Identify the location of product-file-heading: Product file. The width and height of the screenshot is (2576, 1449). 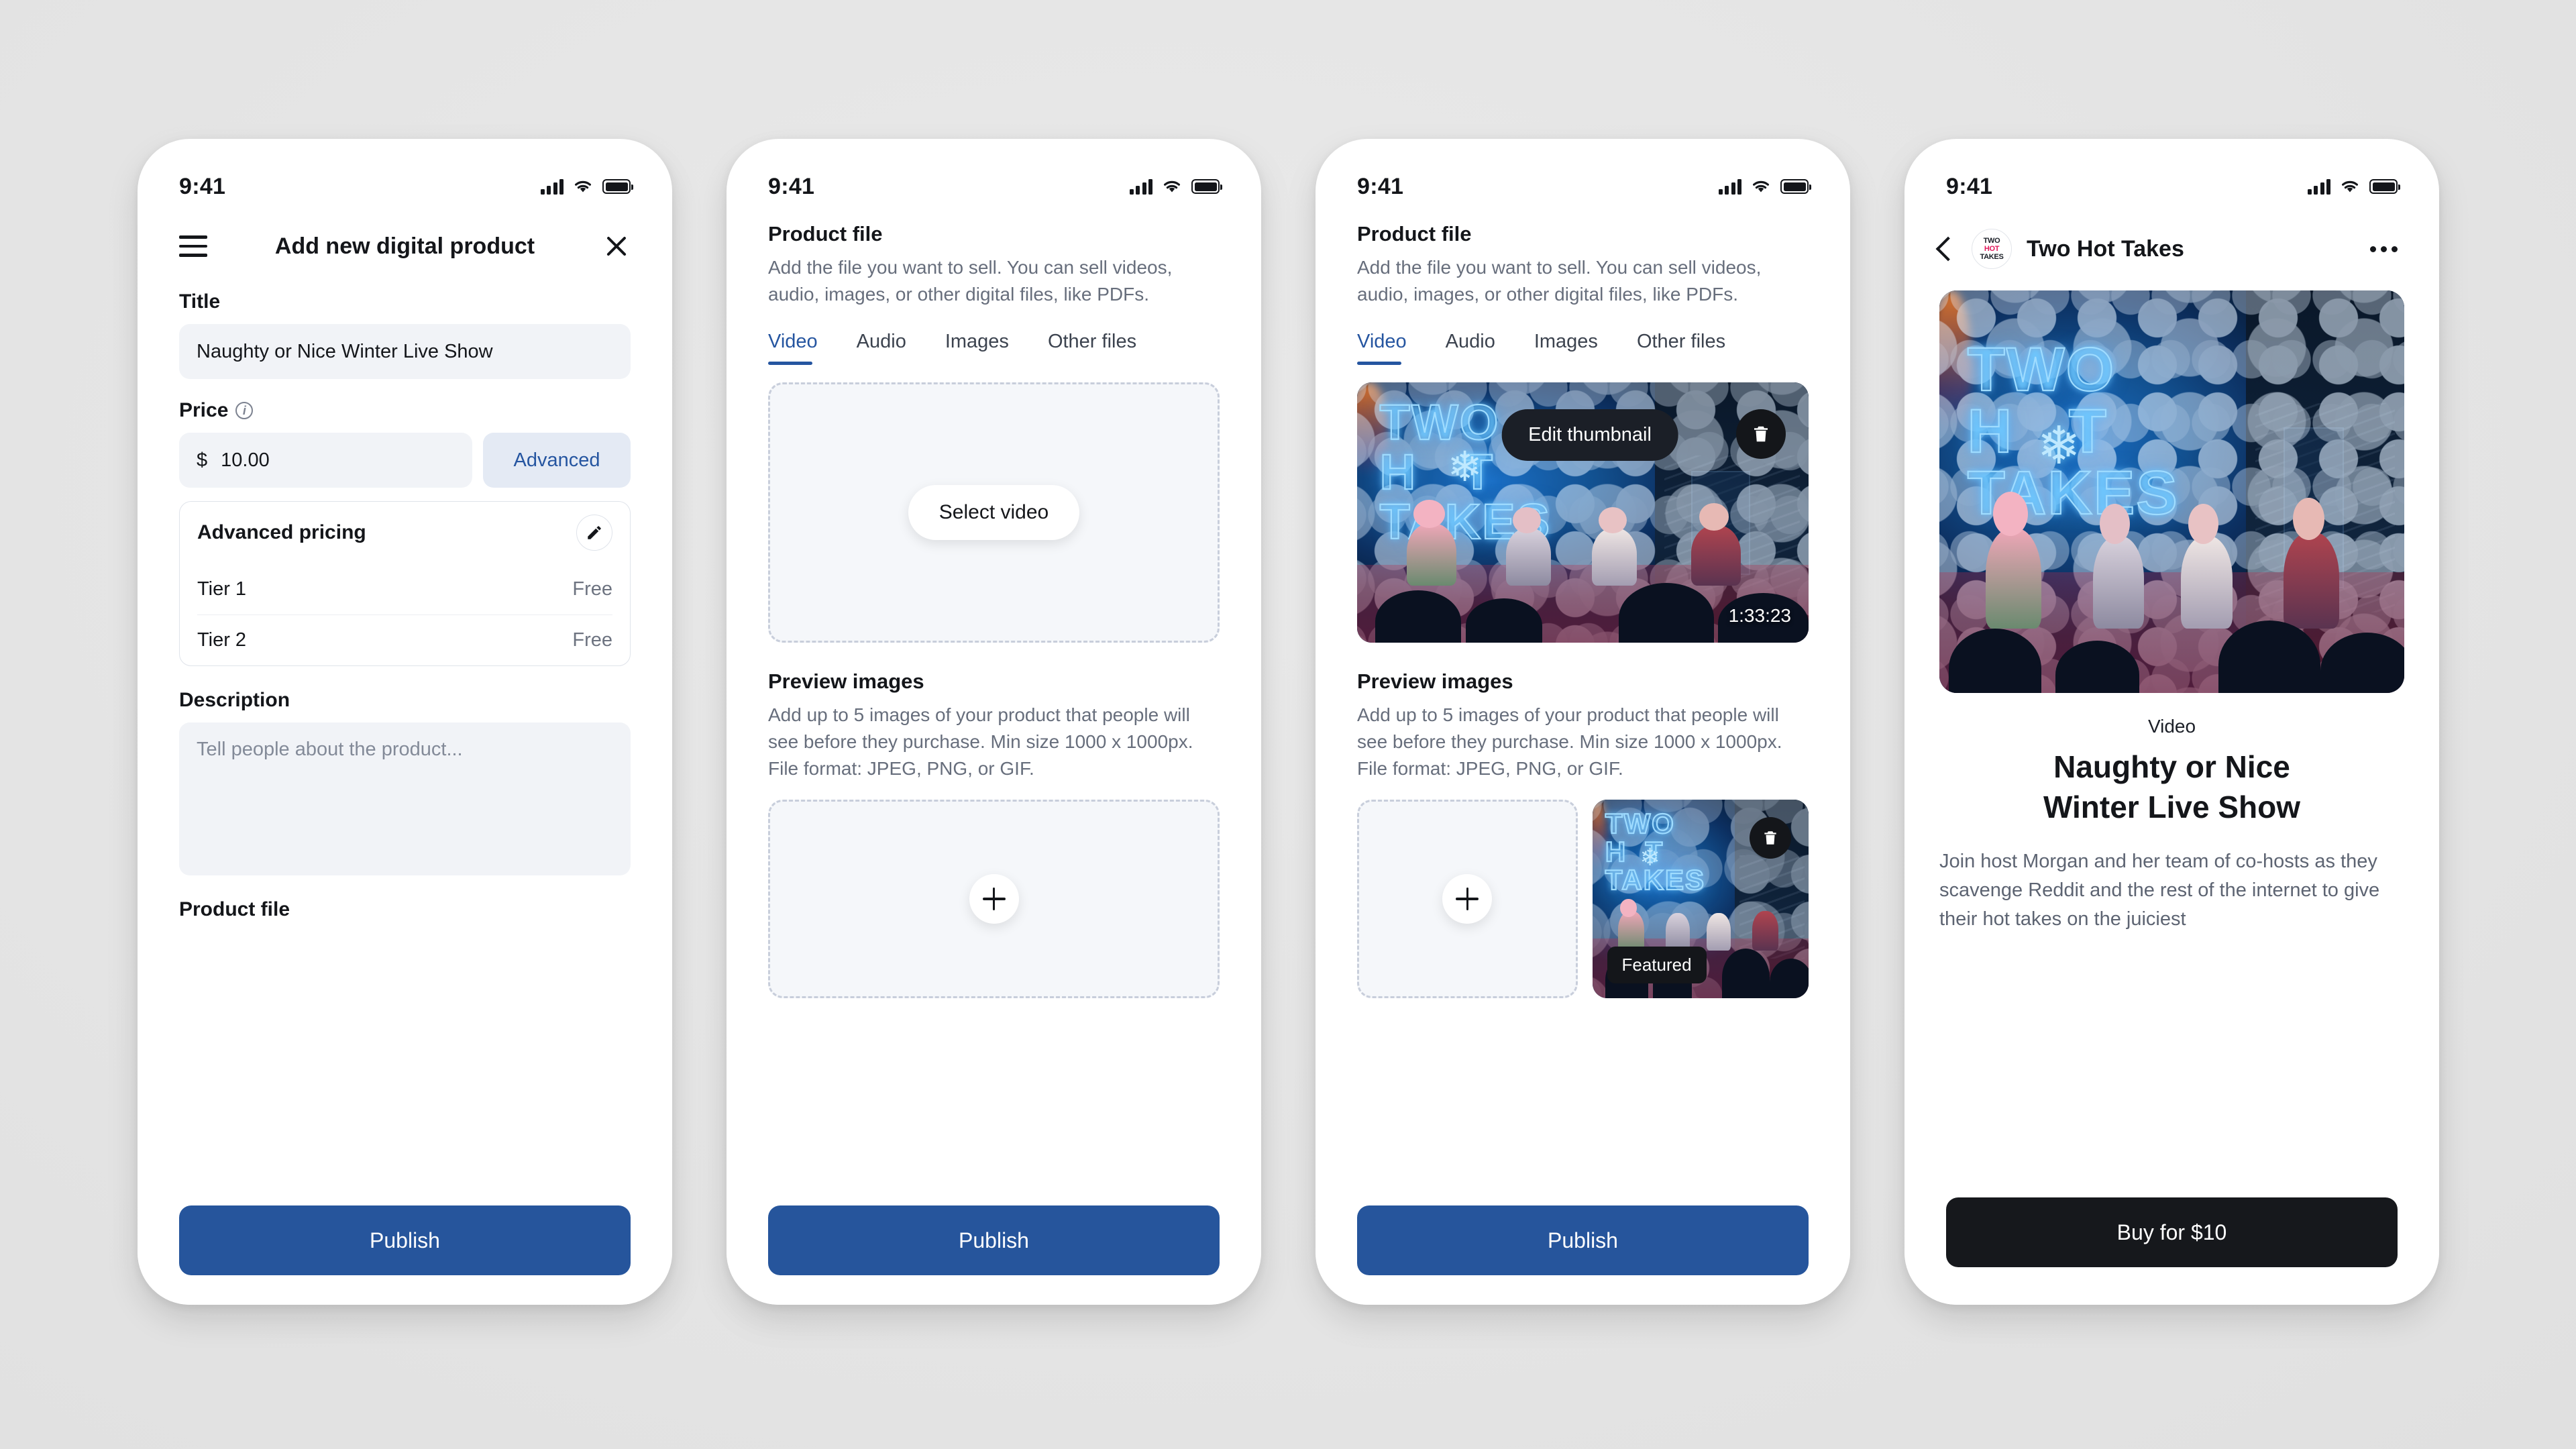
(1414, 234).